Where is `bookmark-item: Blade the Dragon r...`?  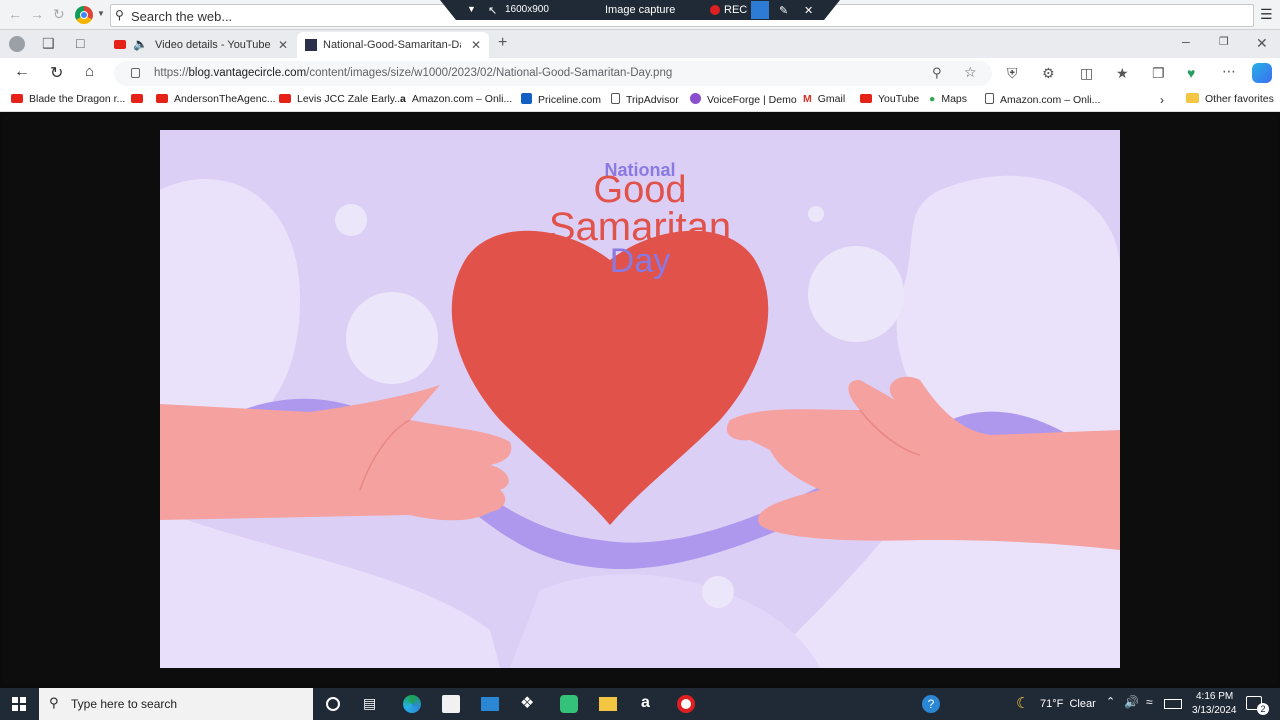
bookmark-item: Blade the Dragon r... is located at coordinates (68, 99).